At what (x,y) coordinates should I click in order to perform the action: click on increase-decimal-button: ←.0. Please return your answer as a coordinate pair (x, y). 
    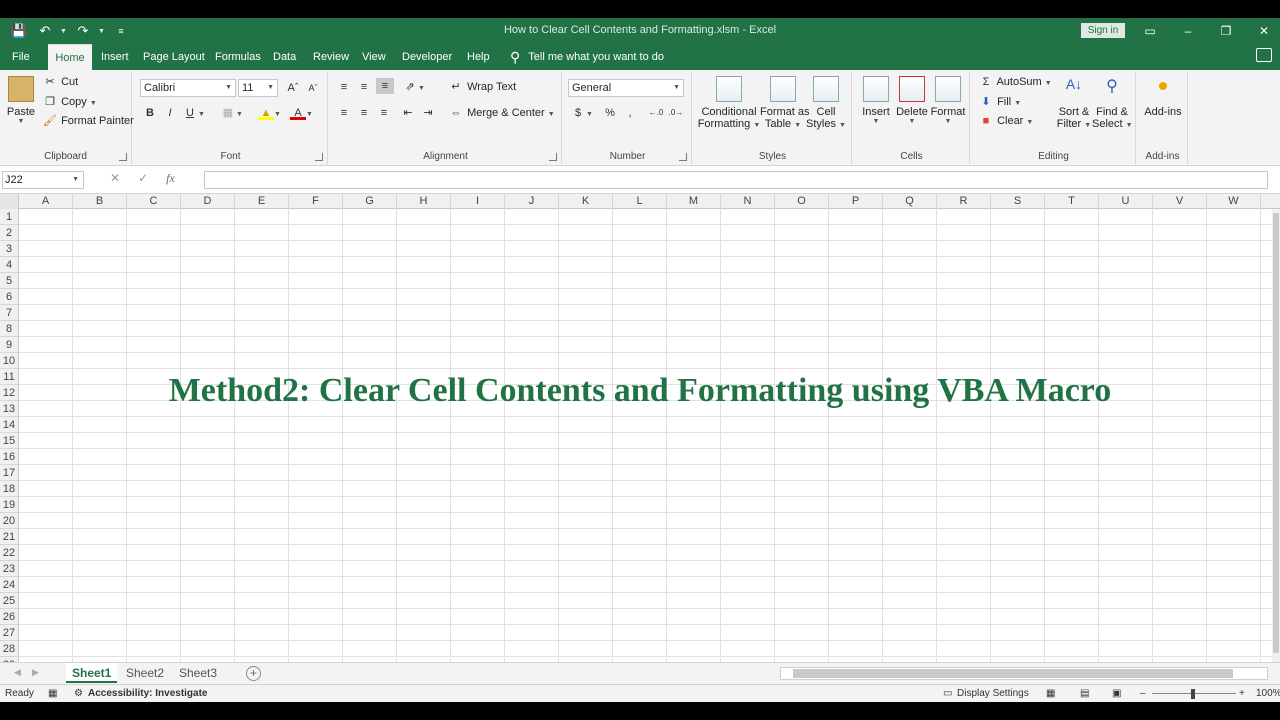
    Looking at the image, I should click on (656, 113).